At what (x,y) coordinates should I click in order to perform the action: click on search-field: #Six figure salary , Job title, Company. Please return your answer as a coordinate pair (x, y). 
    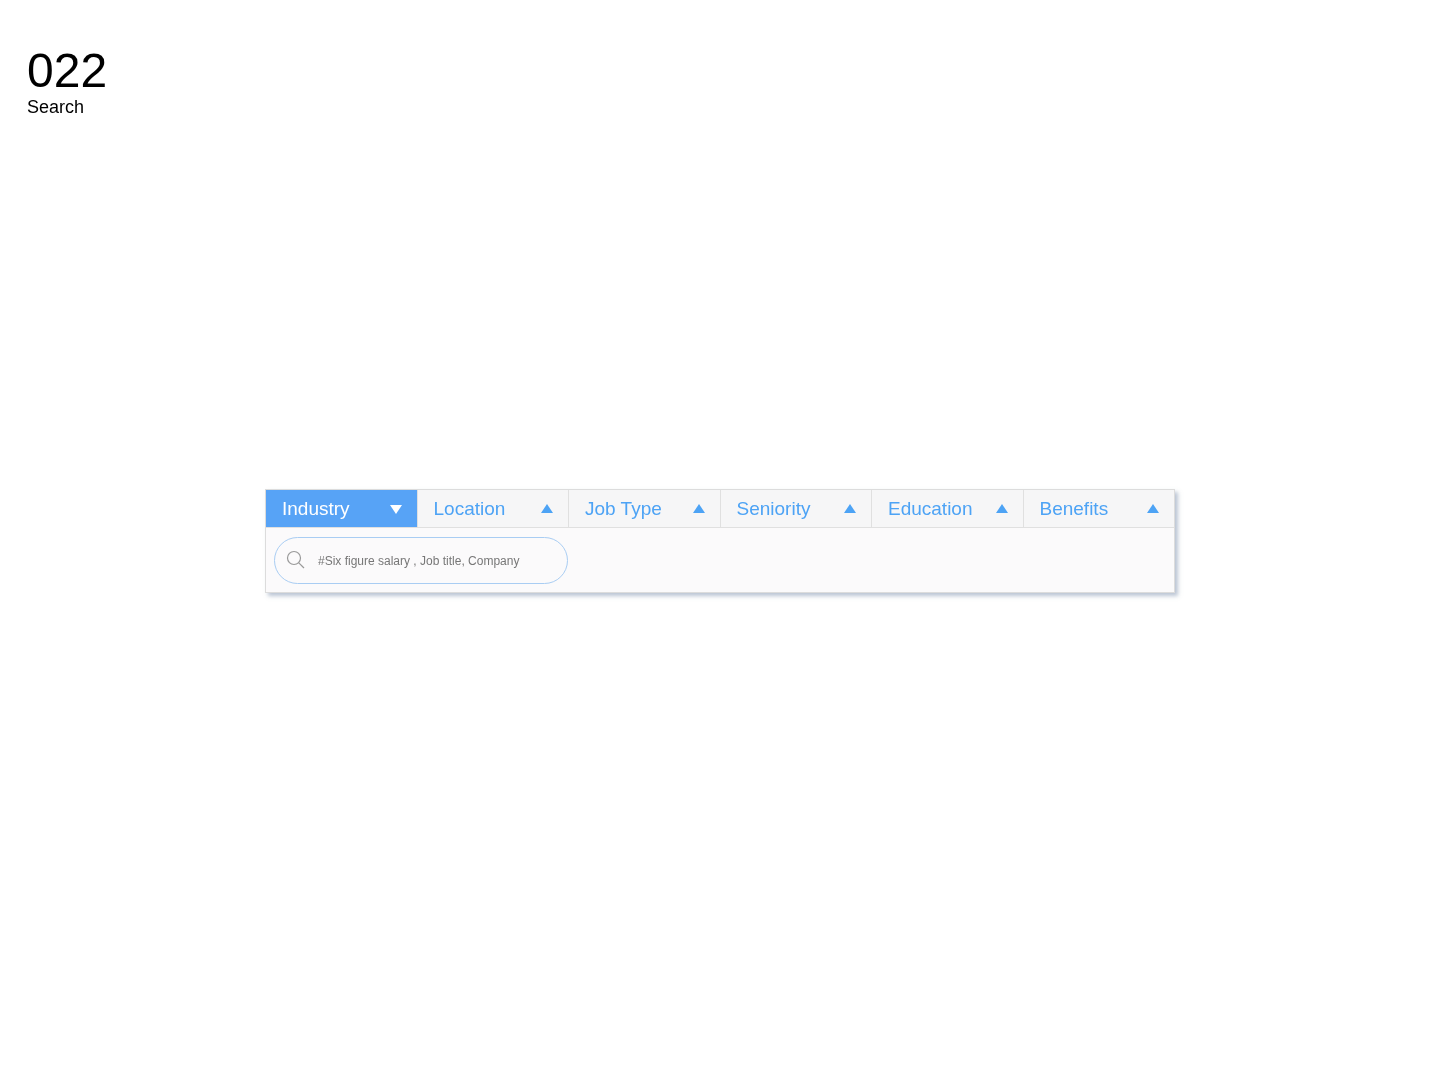
    Looking at the image, I should click on (421, 560).